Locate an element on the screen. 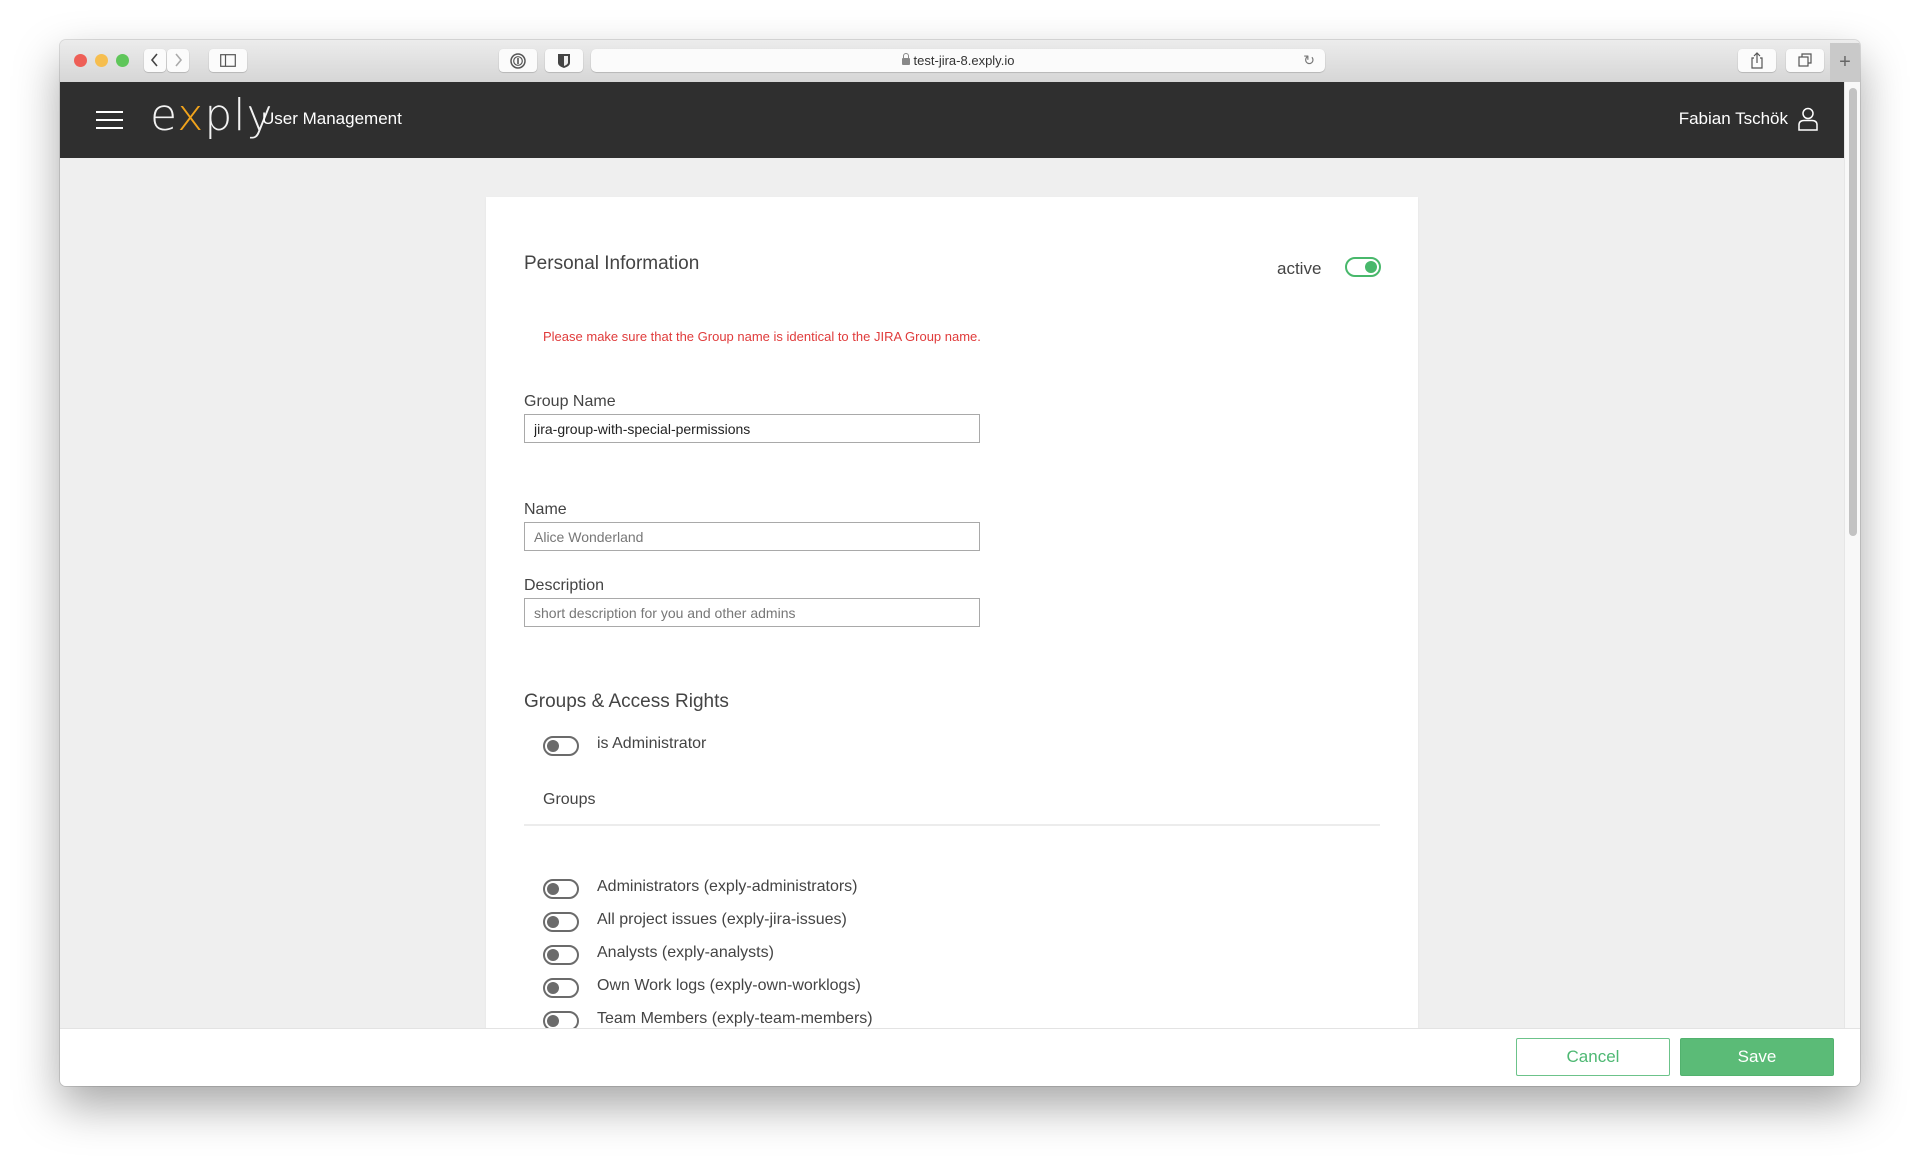 The height and width of the screenshot is (1165, 1920). group-label: All project issues (exply-jira-issues) is located at coordinates (722, 919).